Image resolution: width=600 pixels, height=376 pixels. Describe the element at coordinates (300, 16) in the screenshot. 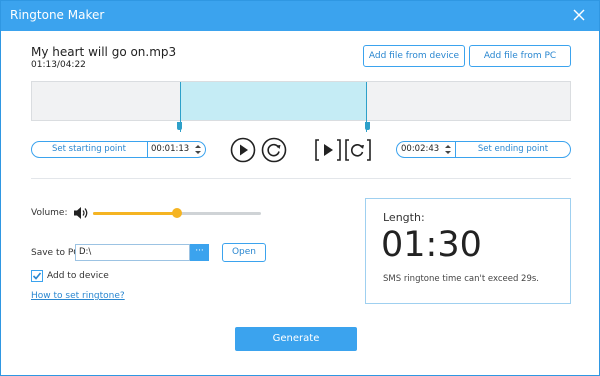

I see `title-bar: Ringtone Maker` at that location.